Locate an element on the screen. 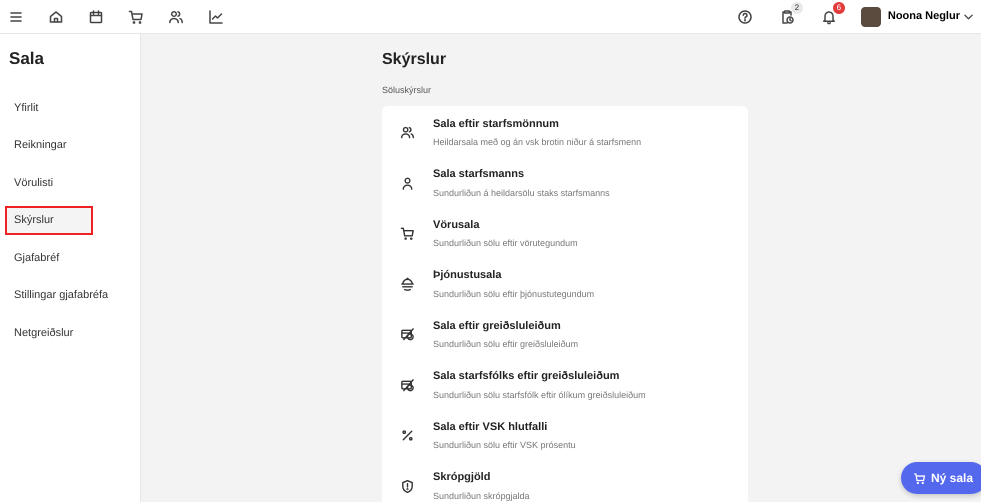 Image resolution: width=981 pixels, height=502 pixels. sidebar-item: Reikningar is located at coordinates (65, 145).